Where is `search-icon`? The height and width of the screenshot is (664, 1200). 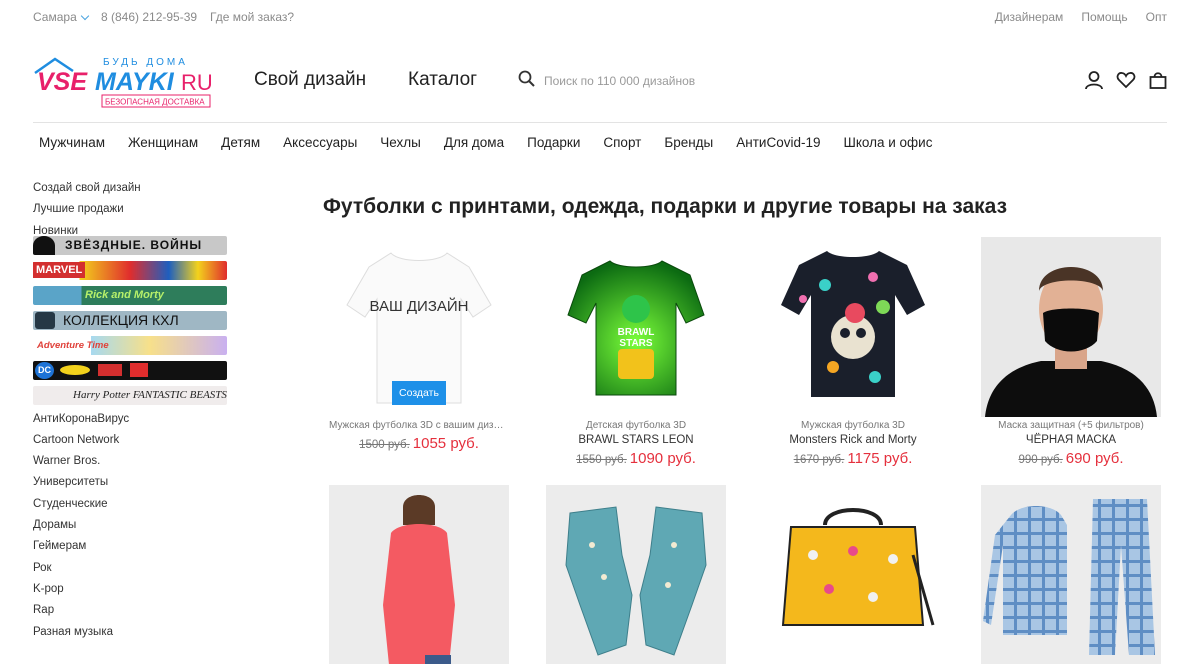
search-icon is located at coordinates (526, 81).